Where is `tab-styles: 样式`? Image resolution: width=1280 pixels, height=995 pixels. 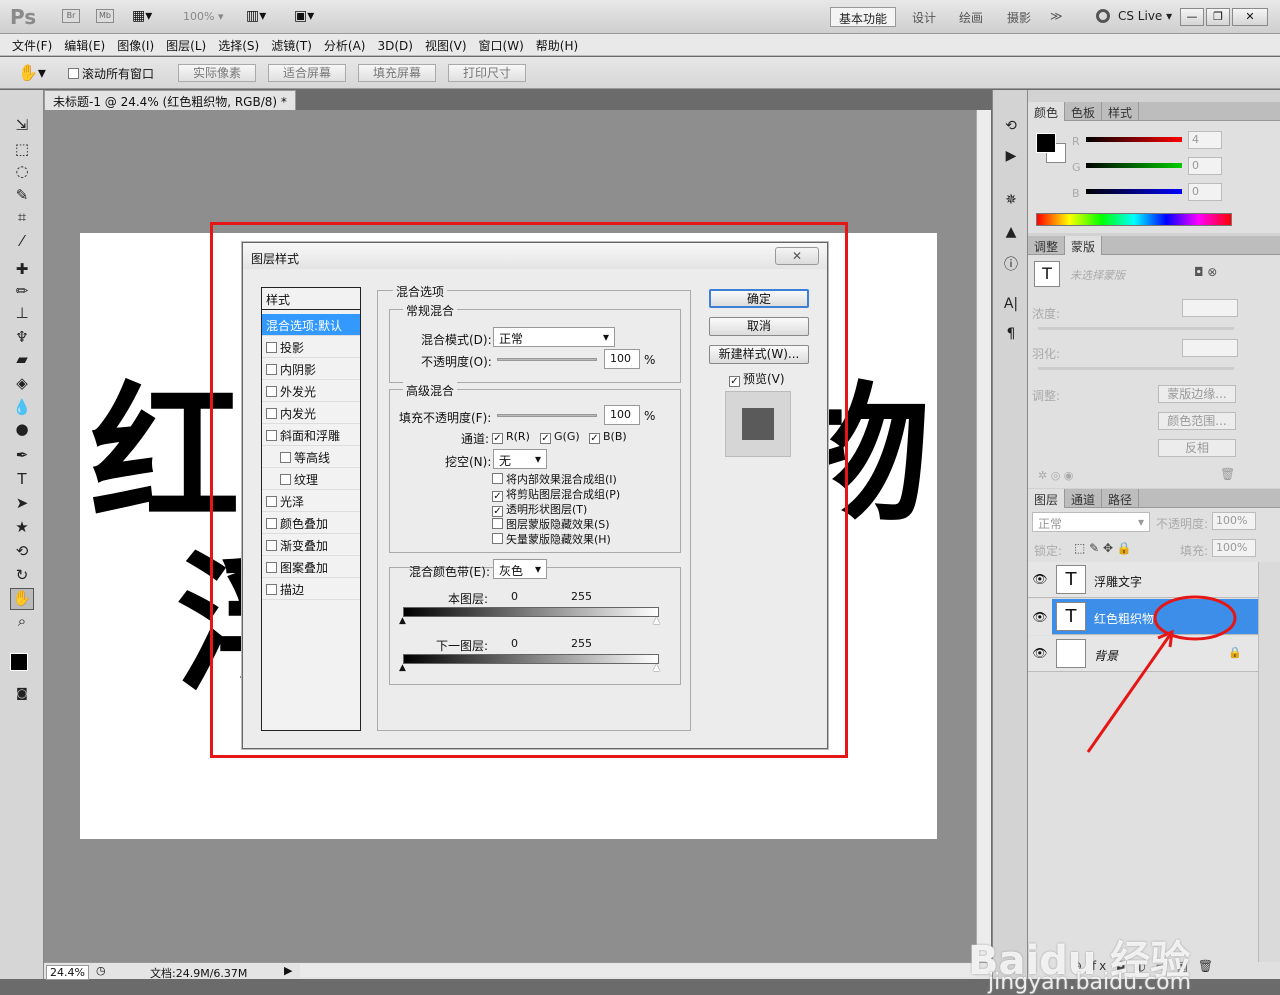
tab-styles: 样式 is located at coordinates (1121, 111).